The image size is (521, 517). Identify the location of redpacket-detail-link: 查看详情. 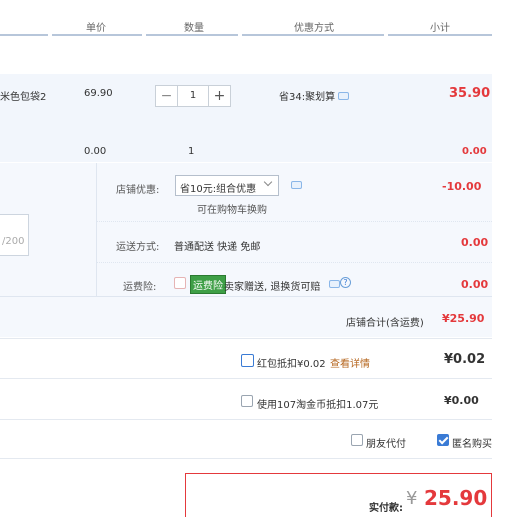
(350, 362).